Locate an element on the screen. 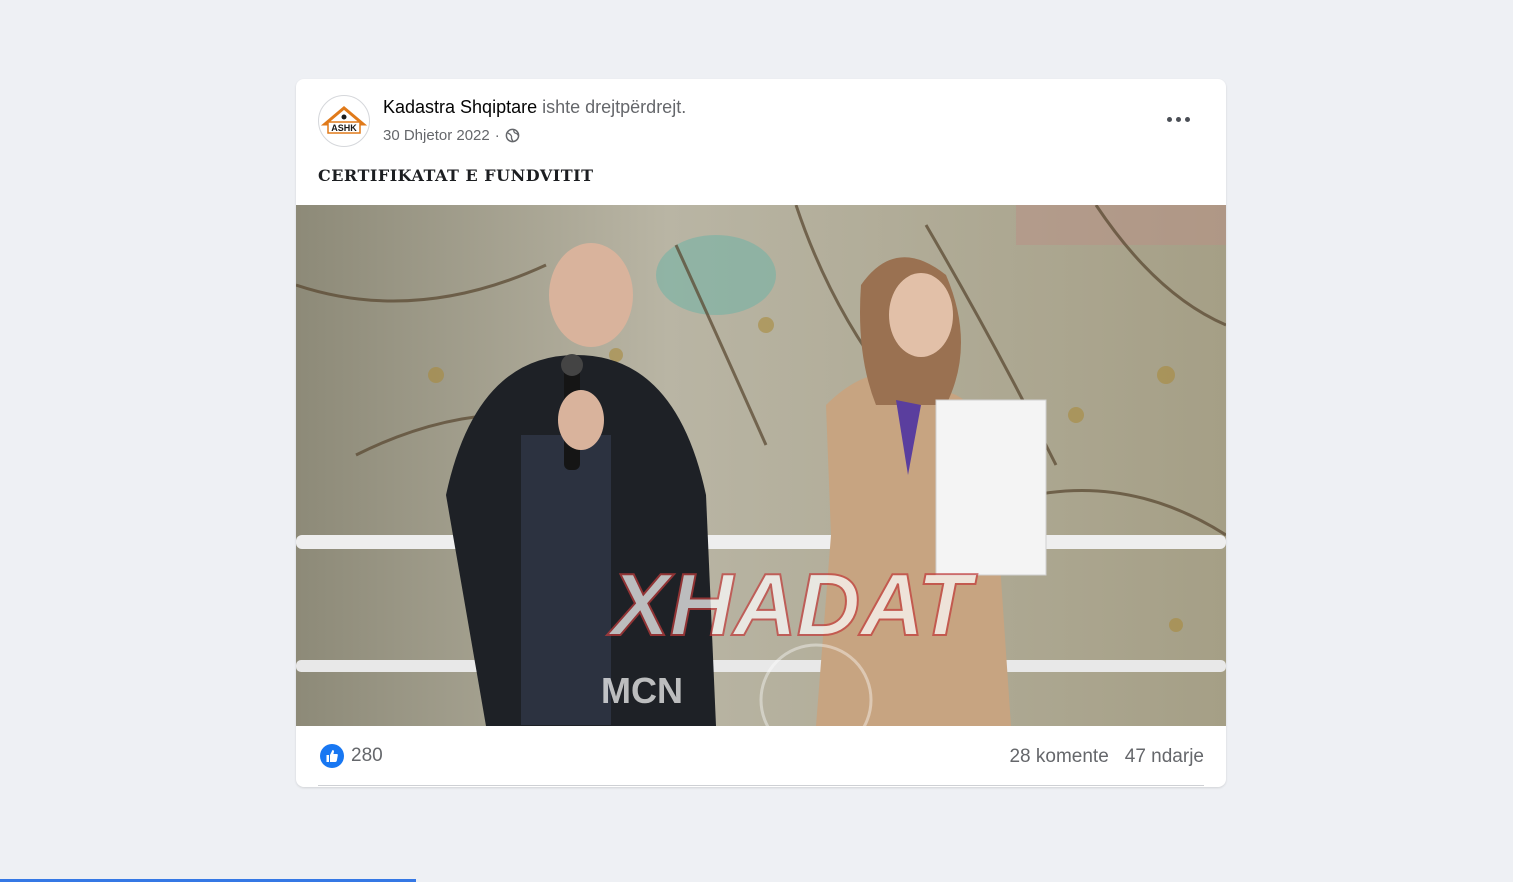  comments-count-link: 28 komente is located at coordinates (1058, 757).